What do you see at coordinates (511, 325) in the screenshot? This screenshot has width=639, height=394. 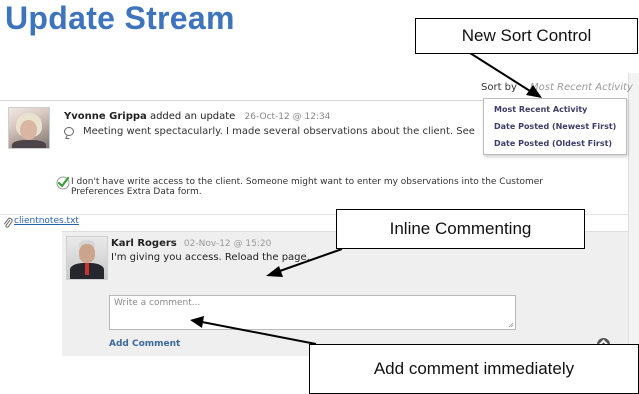 I see `resize-grip-icon` at bounding box center [511, 325].